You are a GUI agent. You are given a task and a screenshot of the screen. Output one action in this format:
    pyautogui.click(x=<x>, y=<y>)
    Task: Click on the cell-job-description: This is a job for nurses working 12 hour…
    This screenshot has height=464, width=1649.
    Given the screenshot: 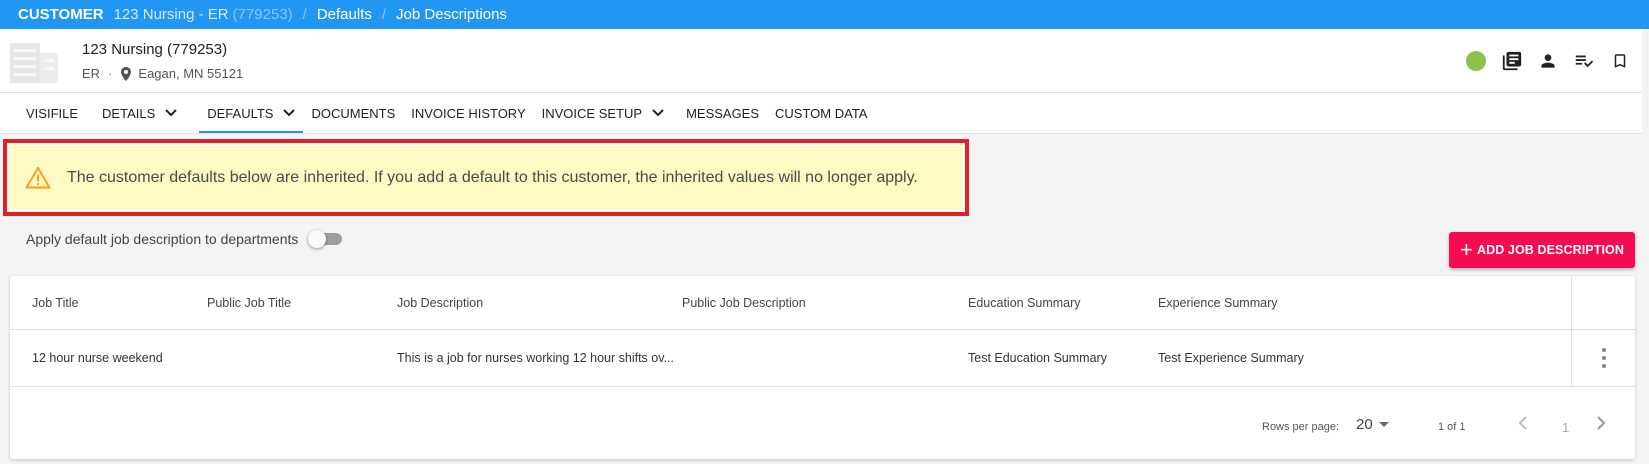 What is the action you would take?
    pyautogui.click(x=535, y=358)
    